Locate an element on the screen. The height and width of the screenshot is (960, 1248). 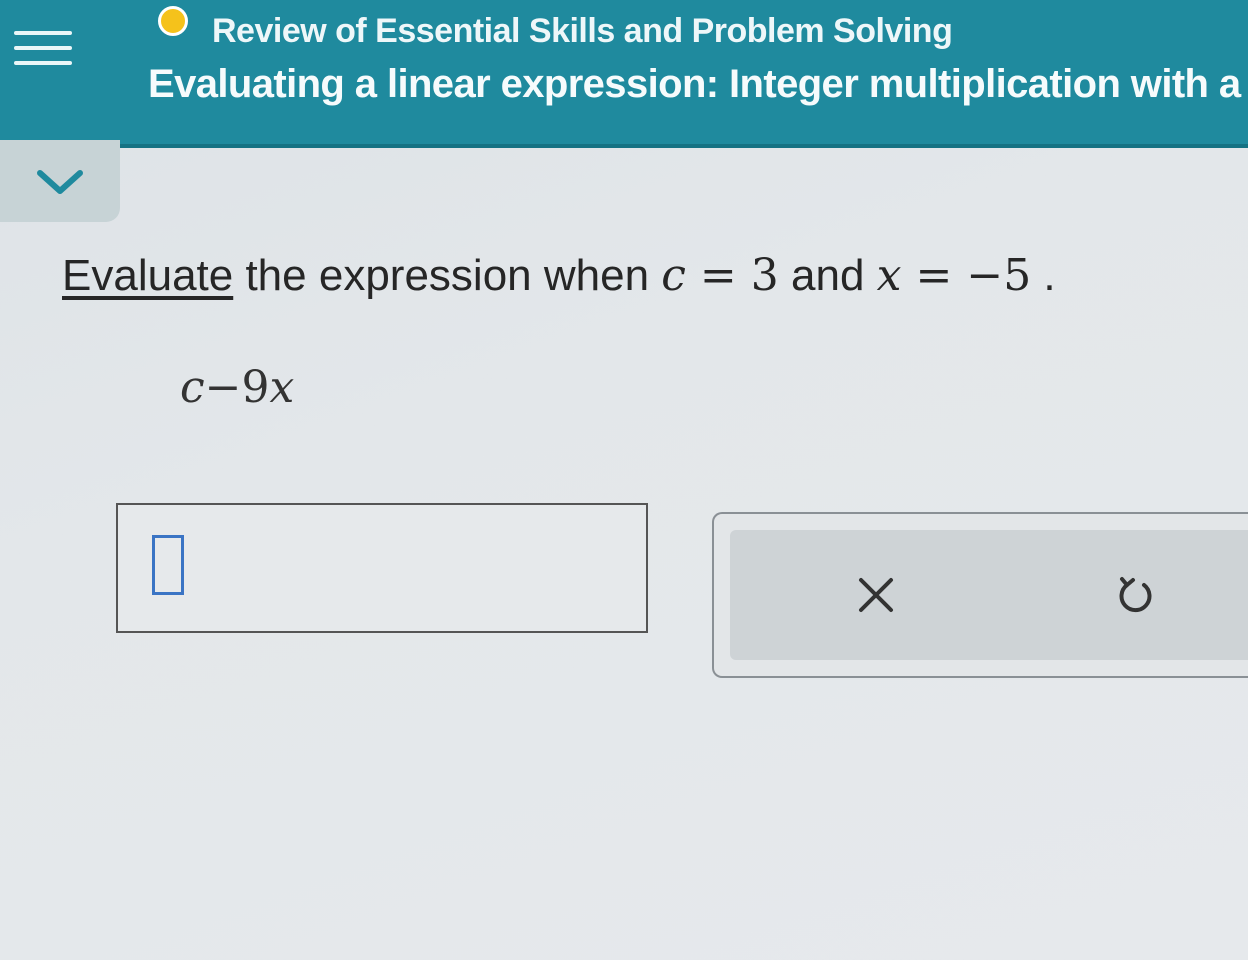
value-x: −5 is located at coordinates (999, 275).